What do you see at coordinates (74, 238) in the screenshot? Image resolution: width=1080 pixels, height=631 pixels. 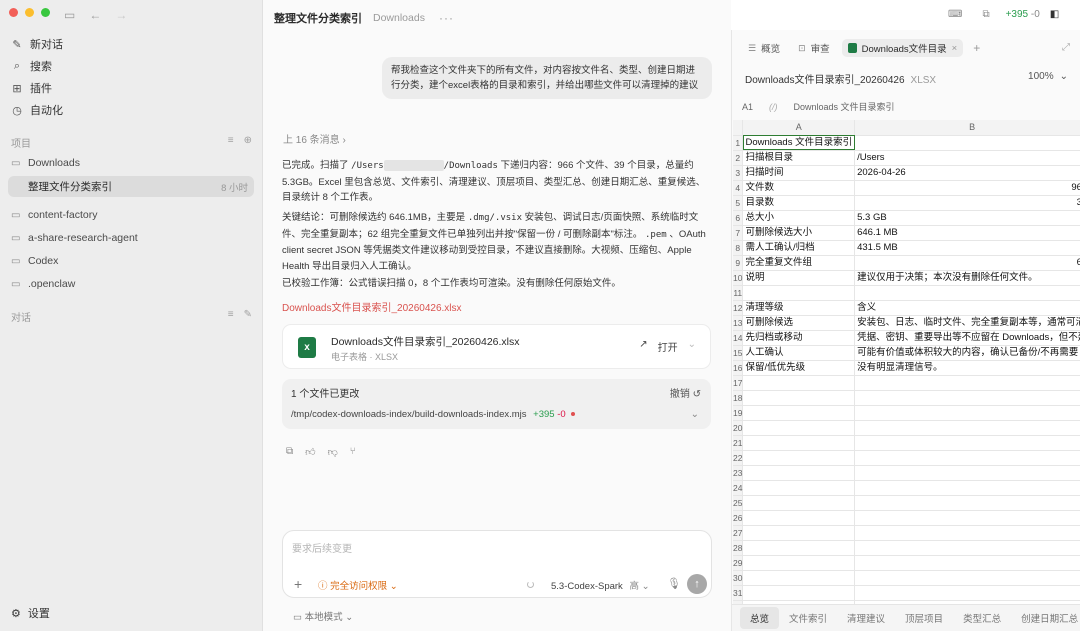 I see `sidebar-project-a-share-research-agent: ▭ a-share-research-agent` at bounding box center [74, 238].